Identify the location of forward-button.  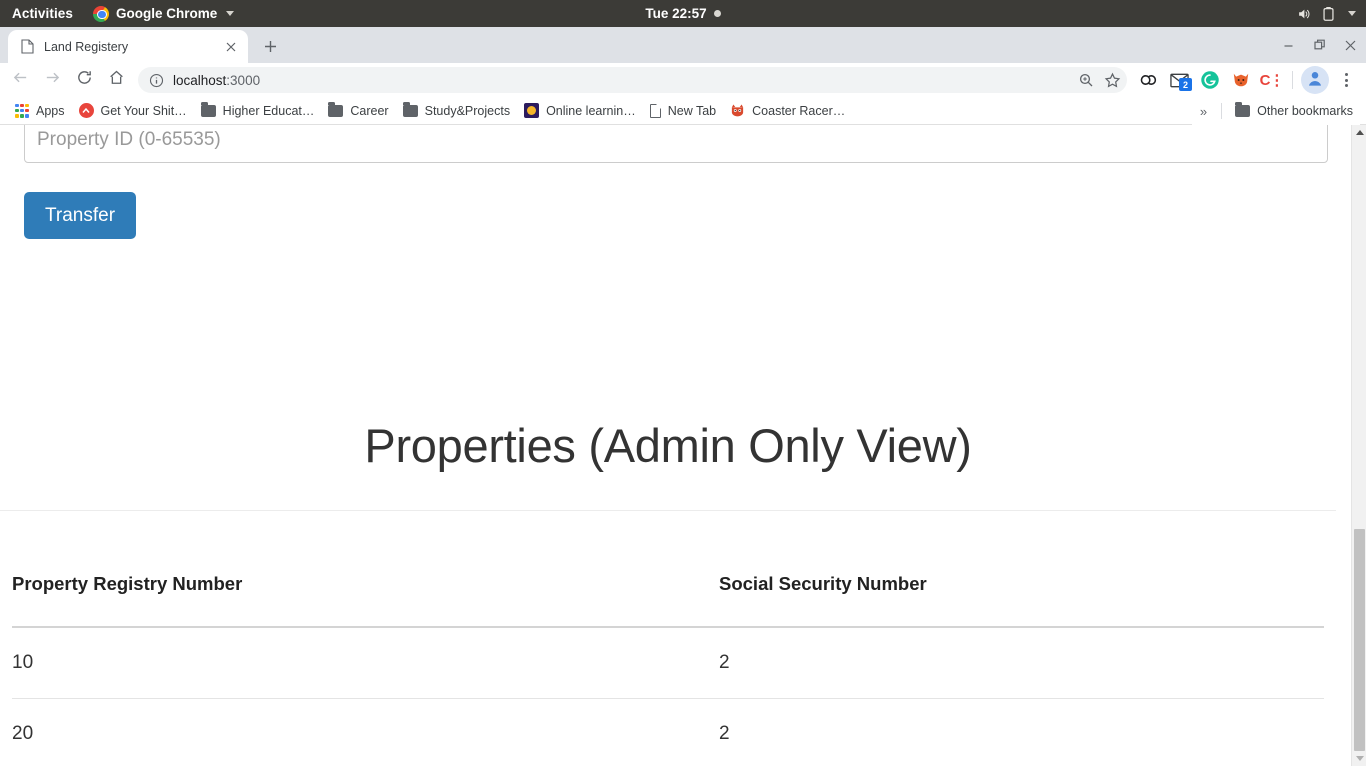
(52, 80).